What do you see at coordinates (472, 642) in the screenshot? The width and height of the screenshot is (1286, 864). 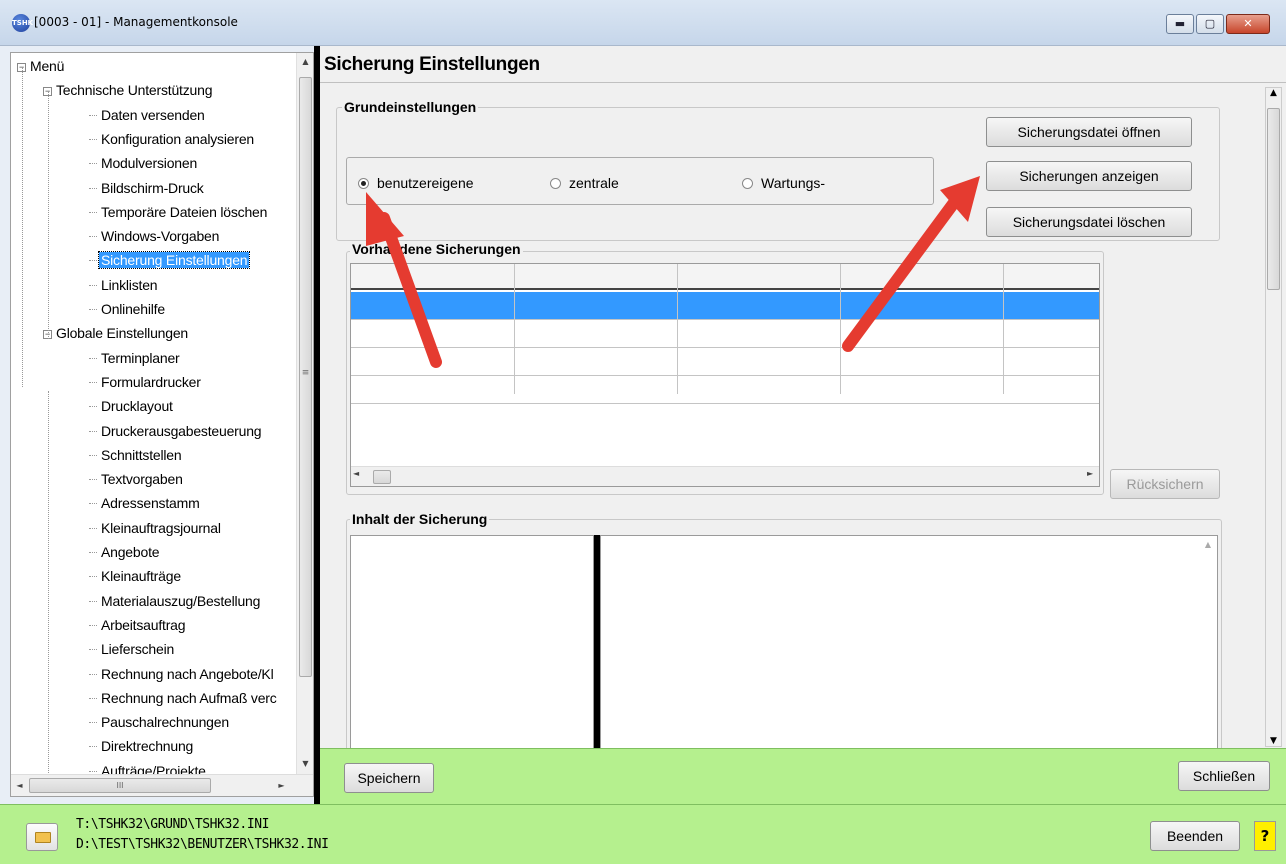 I see `backup-content-list` at bounding box center [472, 642].